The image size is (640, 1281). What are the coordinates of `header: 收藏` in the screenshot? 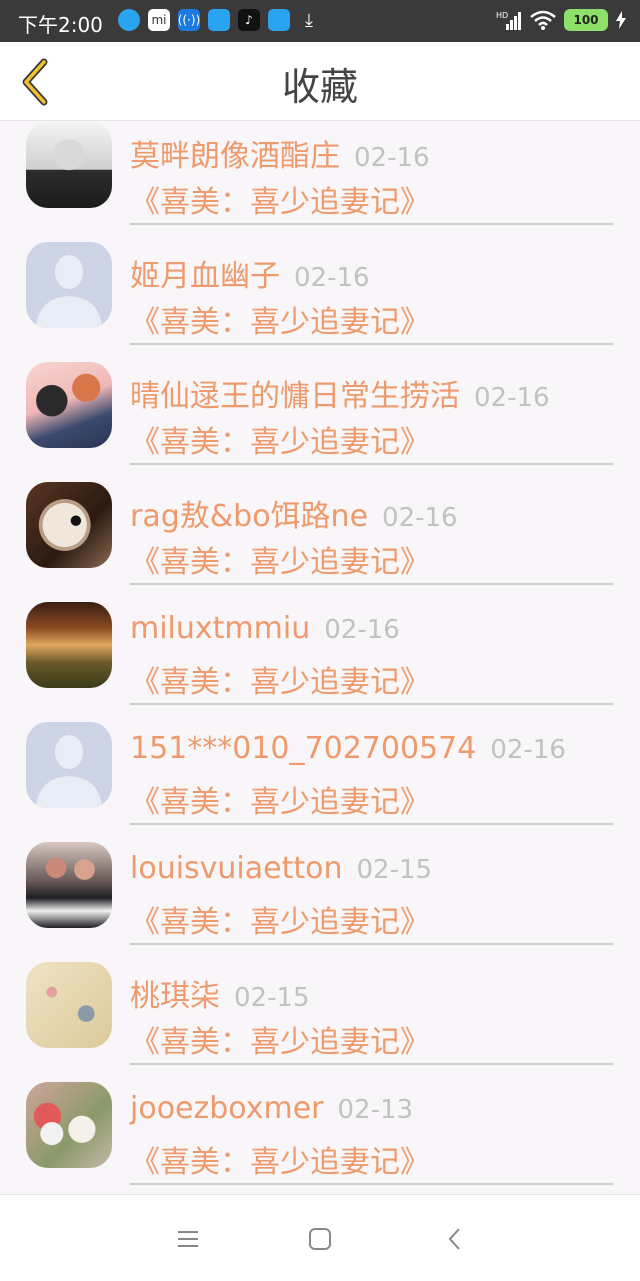 It's located at (320, 81).